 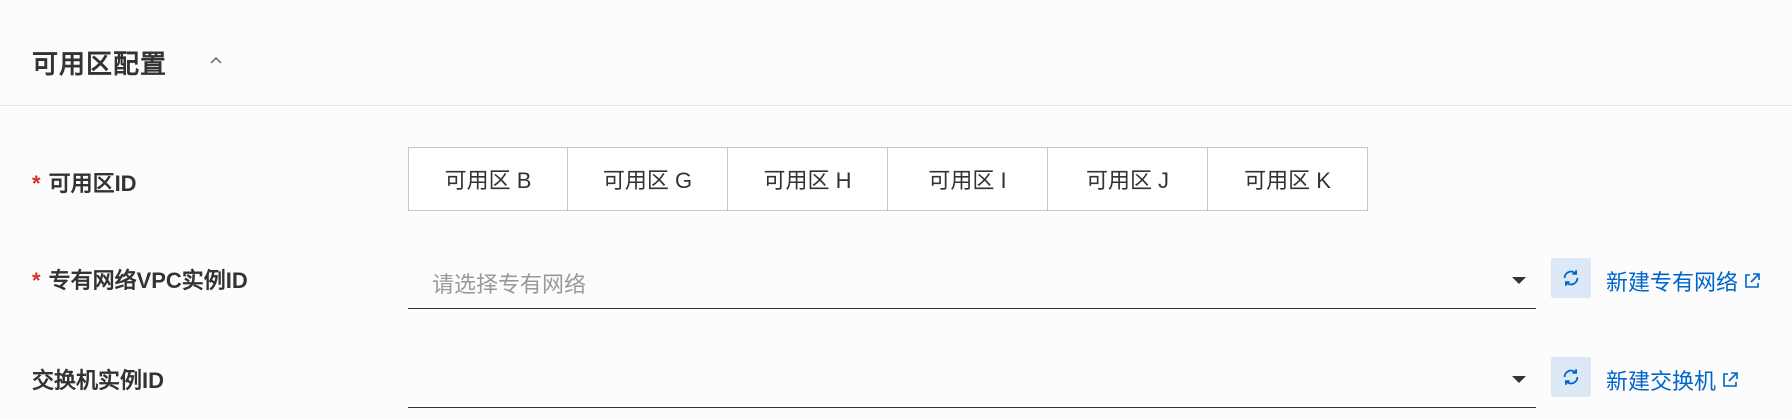 What do you see at coordinates (1661, 381) in the screenshot?
I see `create-vswitch-link-text: 新建交换机` at bounding box center [1661, 381].